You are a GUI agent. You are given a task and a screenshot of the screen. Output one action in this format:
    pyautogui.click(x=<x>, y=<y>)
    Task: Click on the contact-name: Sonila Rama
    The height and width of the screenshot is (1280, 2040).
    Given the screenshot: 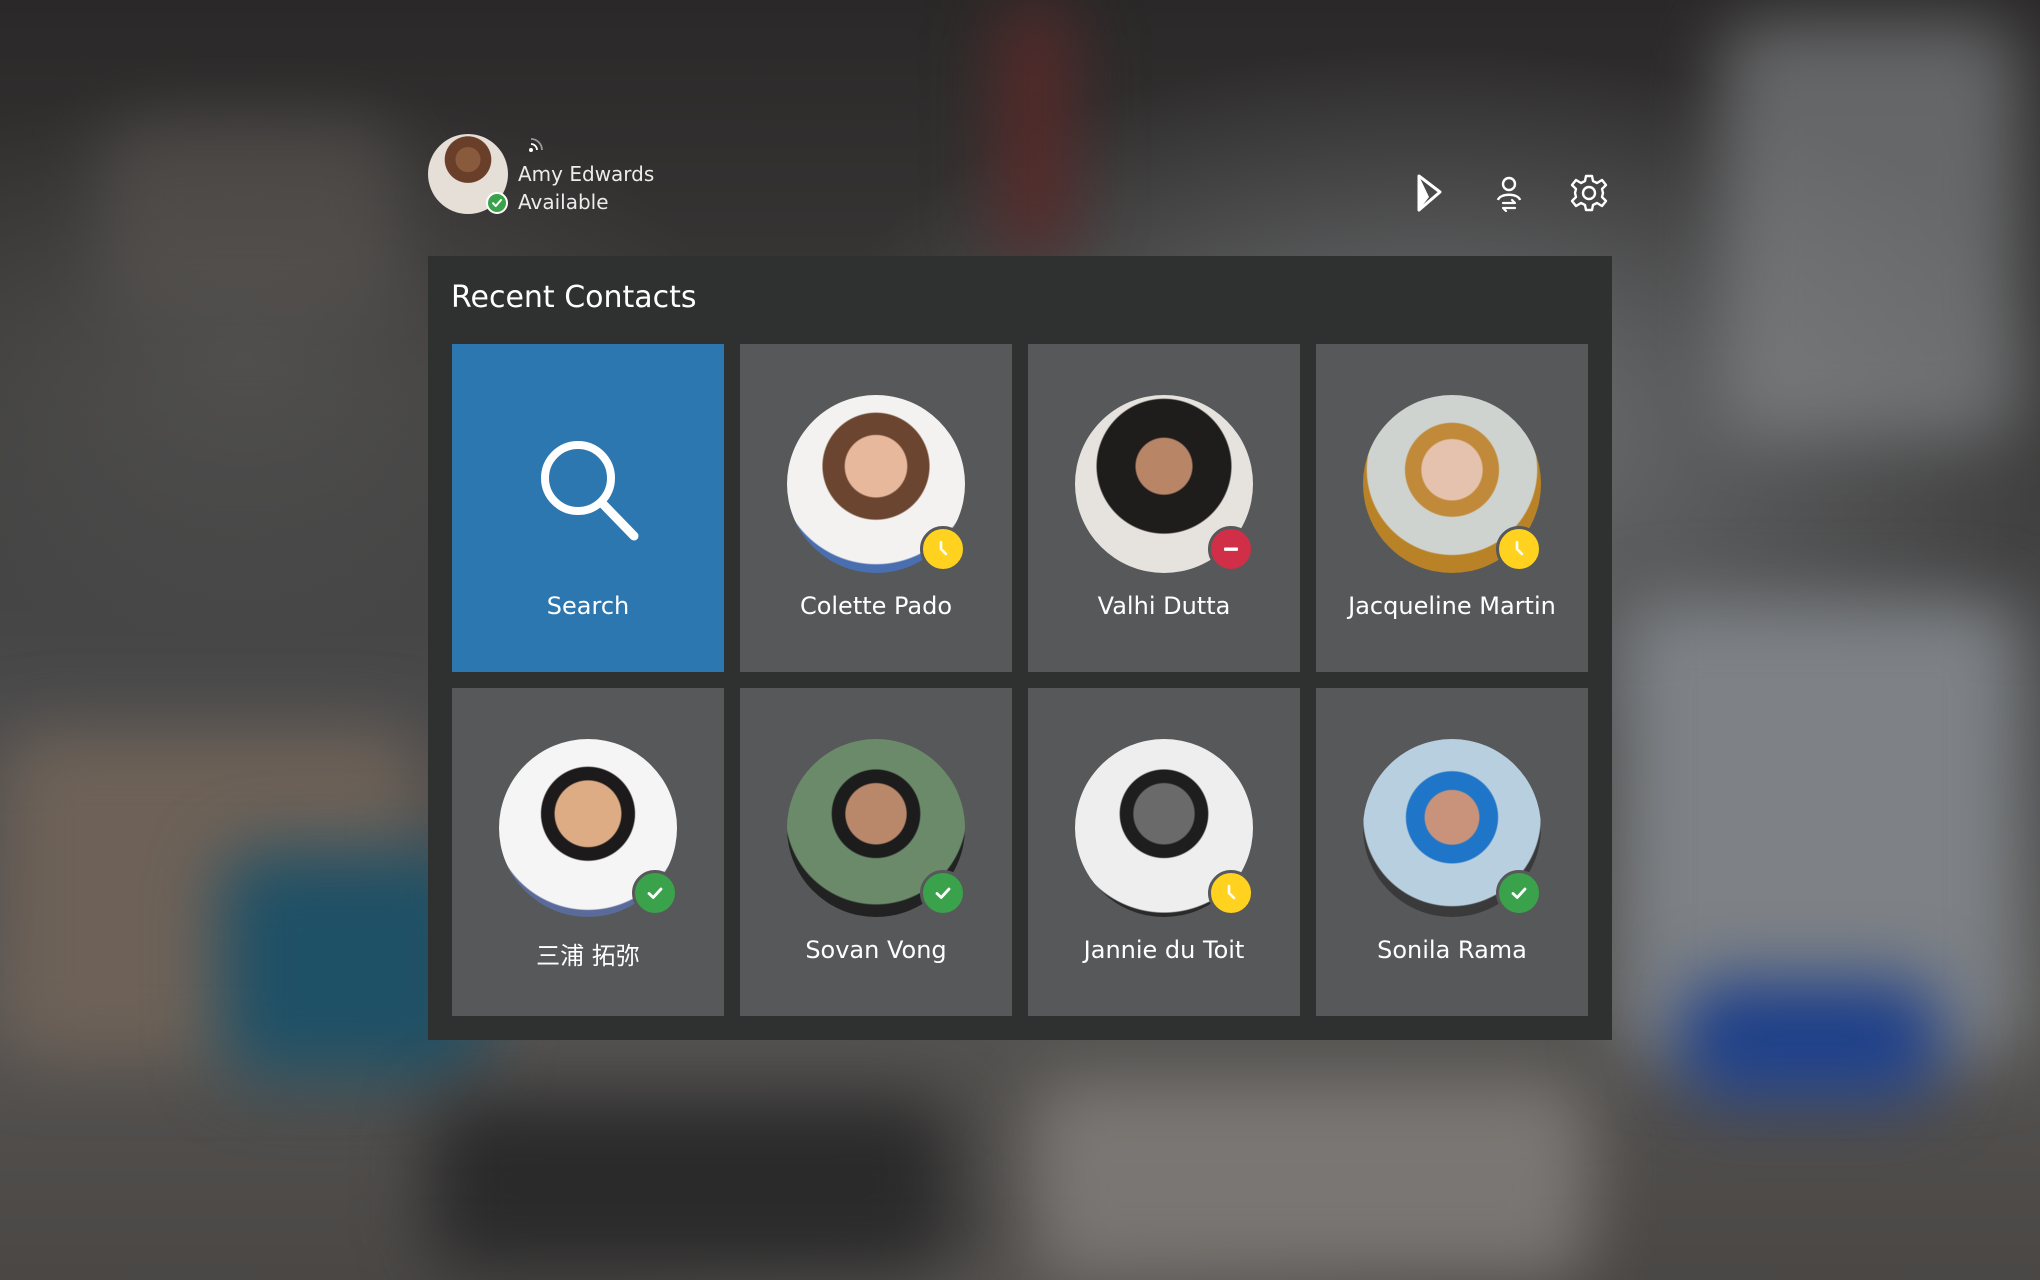 What is the action you would take?
    pyautogui.click(x=1452, y=950)
    